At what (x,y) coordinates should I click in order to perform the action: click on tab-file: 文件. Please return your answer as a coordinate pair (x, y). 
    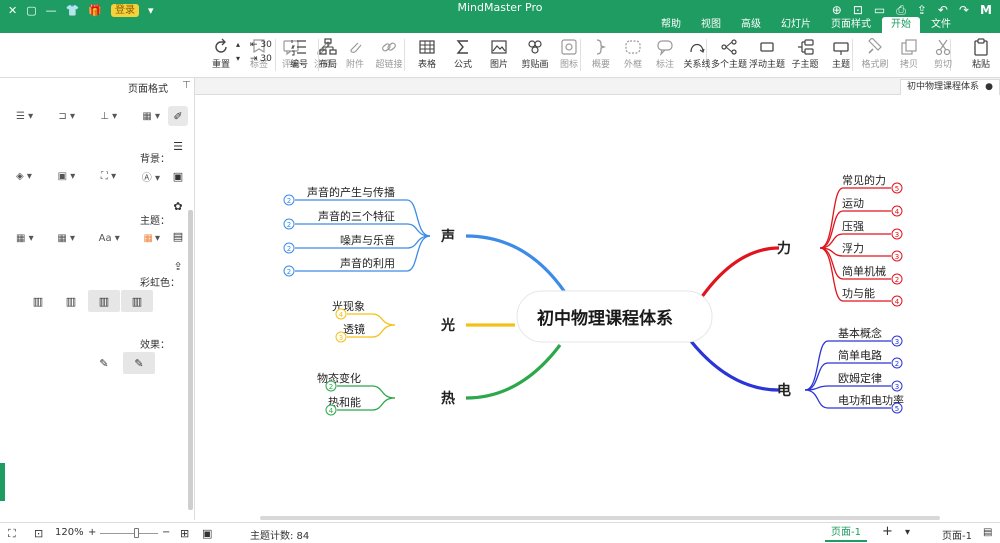
    Looking at the image, I should click on (941, 25).